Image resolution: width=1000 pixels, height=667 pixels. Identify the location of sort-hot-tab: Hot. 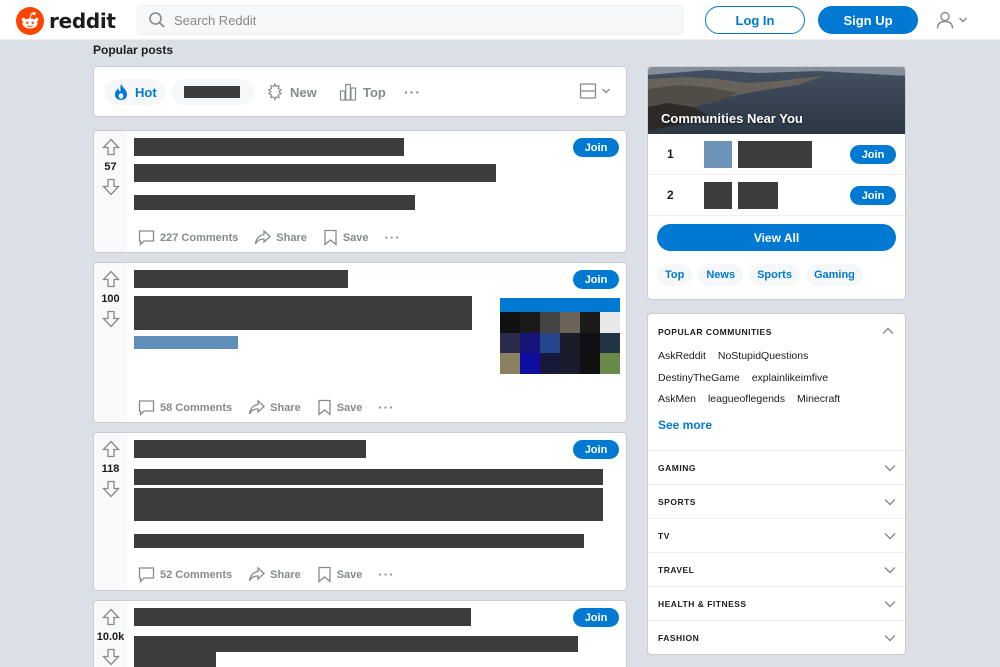
(135, 92).